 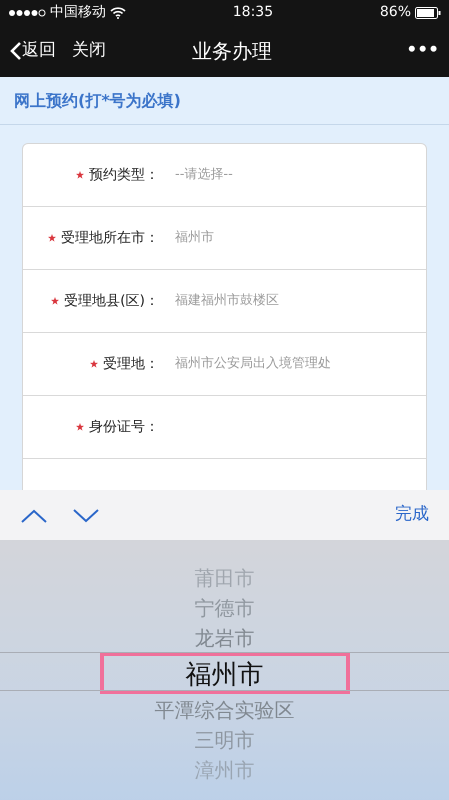 I want to click on picker-option: 龙岩市, so click(x=224, y=637).